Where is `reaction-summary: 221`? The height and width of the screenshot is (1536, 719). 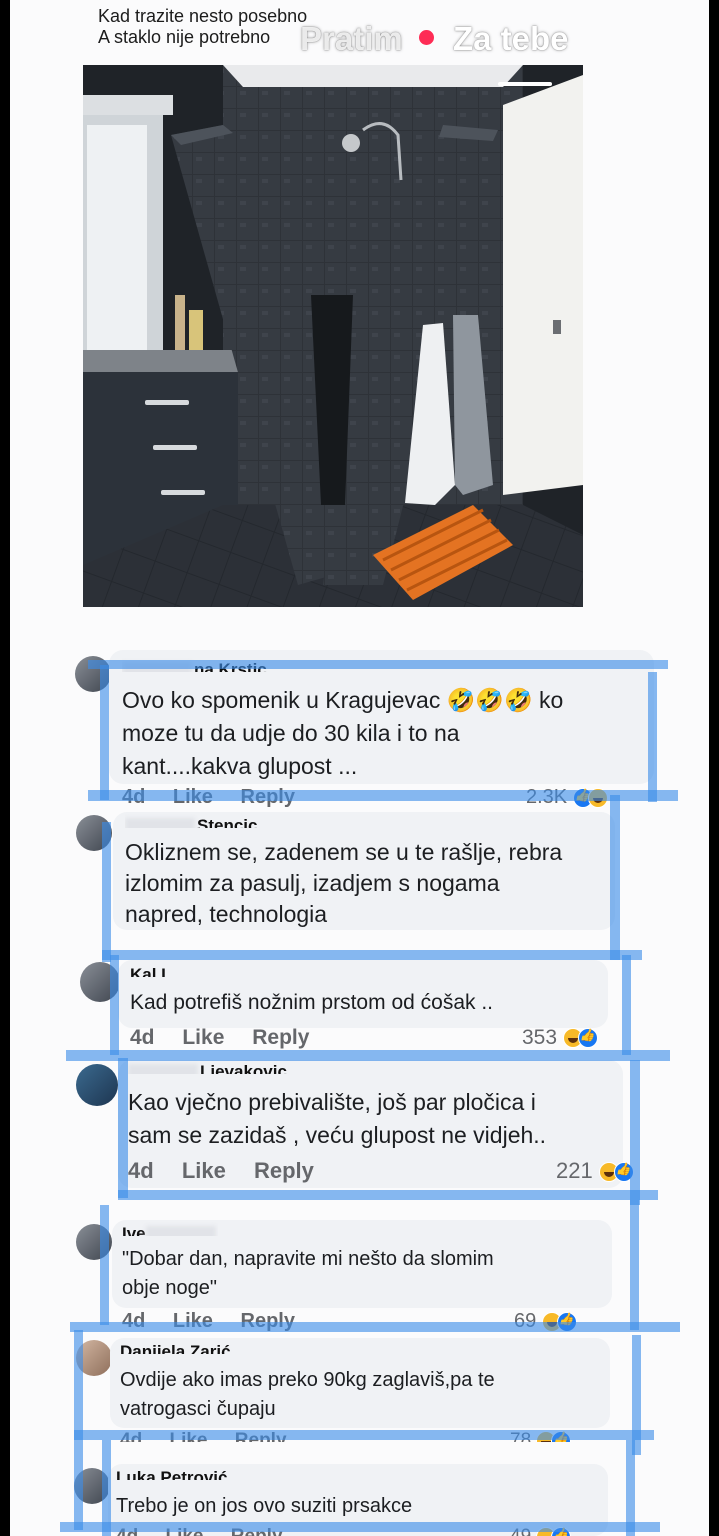 reaction-summary: 221 is located at coordinates (595, 1171).